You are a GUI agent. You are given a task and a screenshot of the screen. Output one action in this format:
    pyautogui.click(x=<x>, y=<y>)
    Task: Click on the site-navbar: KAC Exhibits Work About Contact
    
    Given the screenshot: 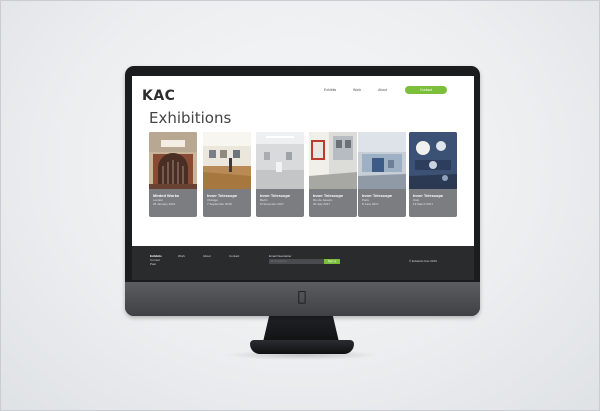 What is the action you would take?
    pyautogui.click(x=303, y=90)
    